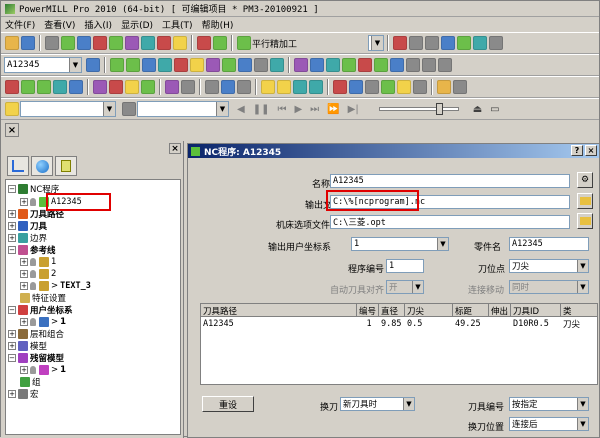  I want to click on tree-item-workplanes: − 用户坐标系, so click(40, 310).